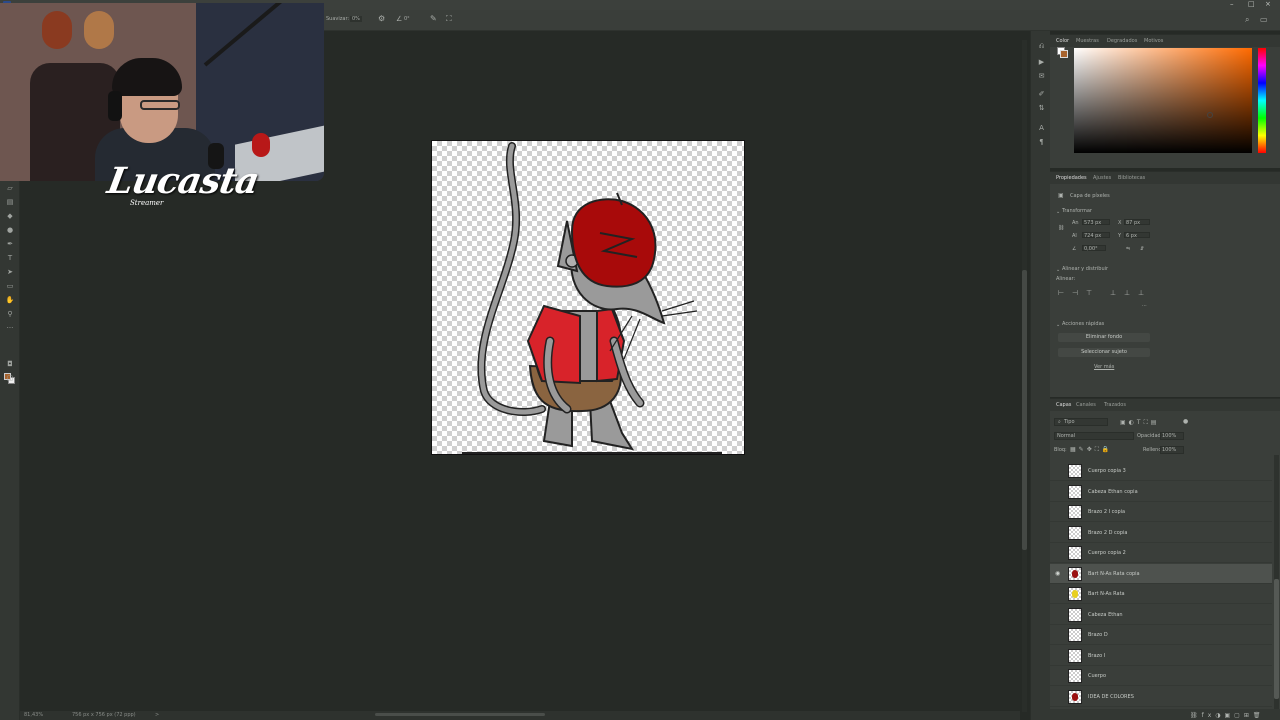 The image size is (1280, 720). I want to click on layer-row: Cabeza Ethan copia, so click(1161, 492).